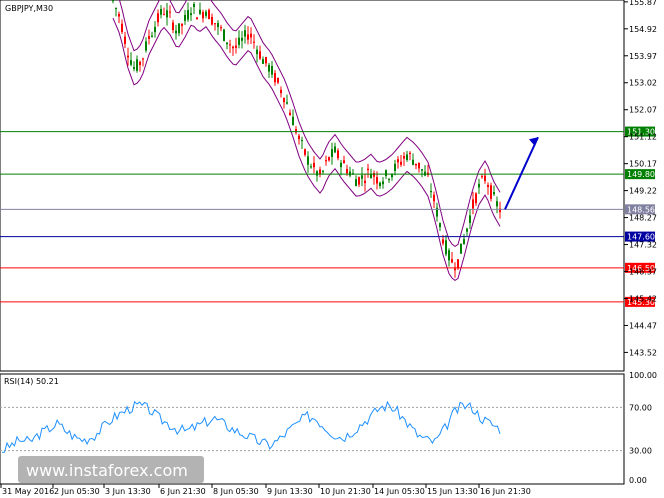 The width and height of the screenshot is (664, 498). I want to click on price-tick-label: 144.47, so click(643, 325).